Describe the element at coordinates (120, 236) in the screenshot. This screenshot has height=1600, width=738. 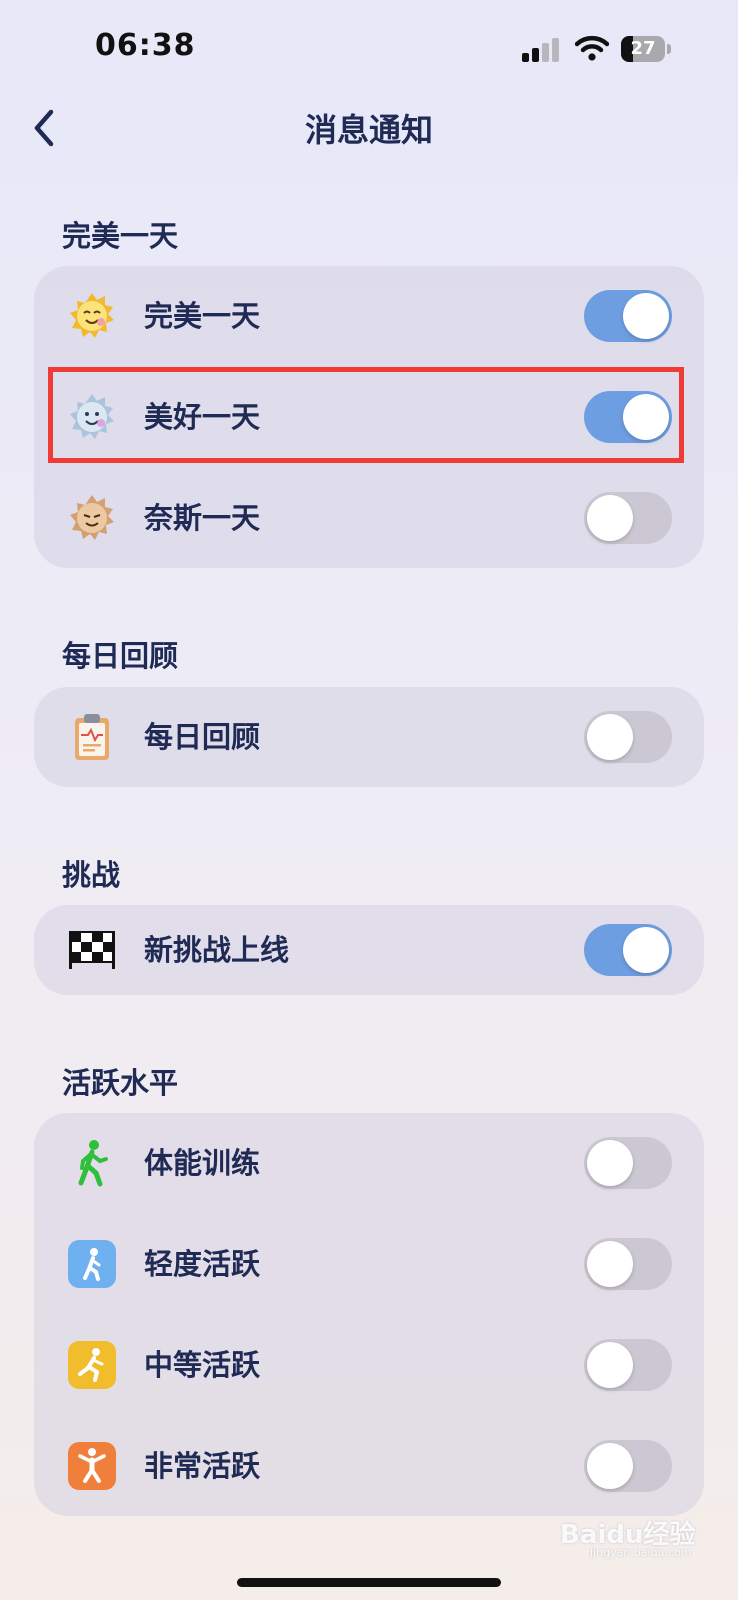
I see `section-title-perfect-day: 完美一天` at that location.